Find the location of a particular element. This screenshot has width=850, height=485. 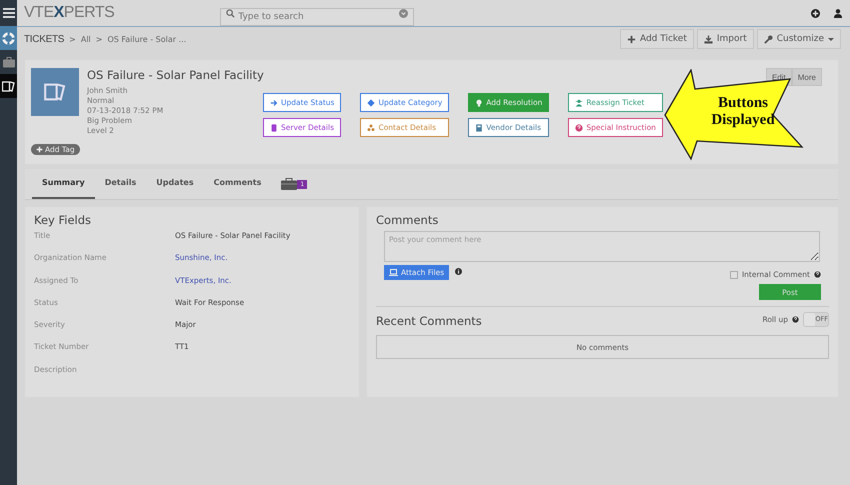

info-icon is located at coordinates (458, 271).